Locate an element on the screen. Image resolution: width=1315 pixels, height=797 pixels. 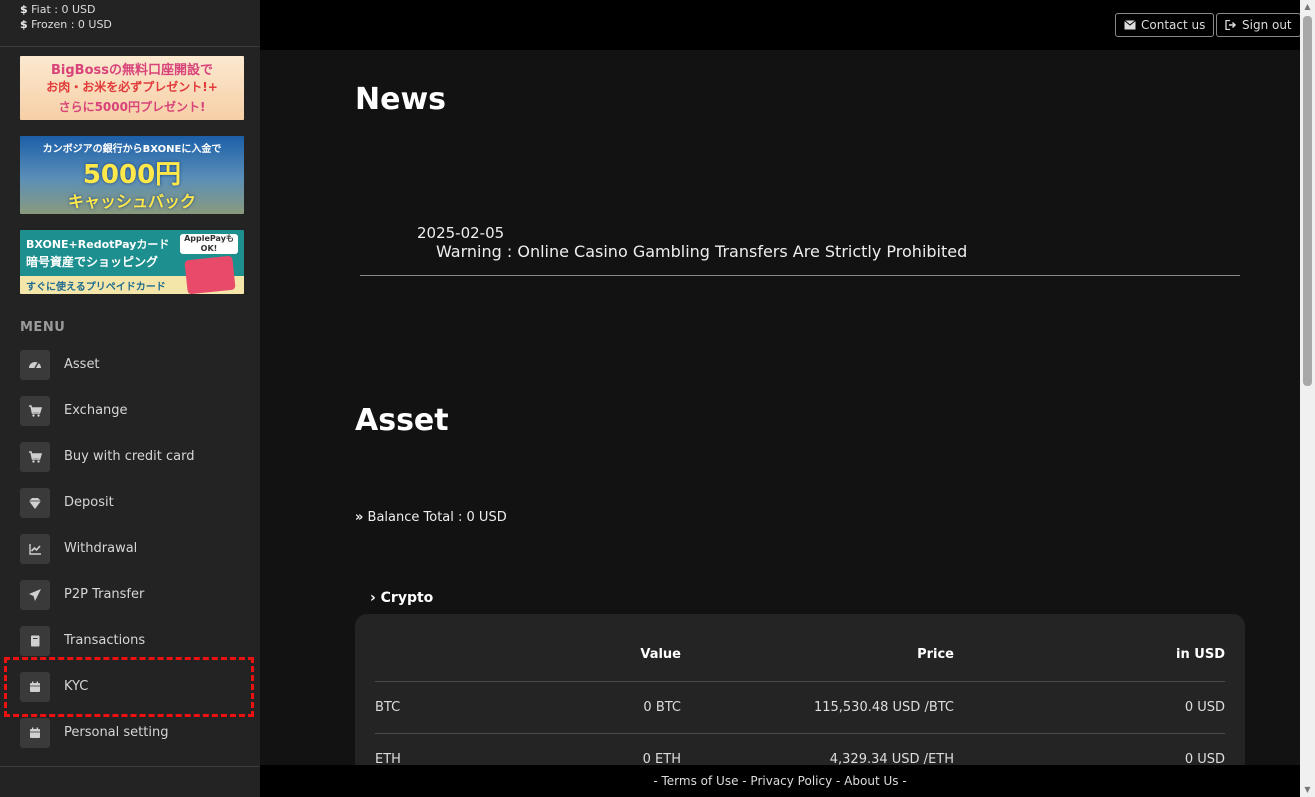
coin-usd: 0 USD is located at coordinates (1204, 707).